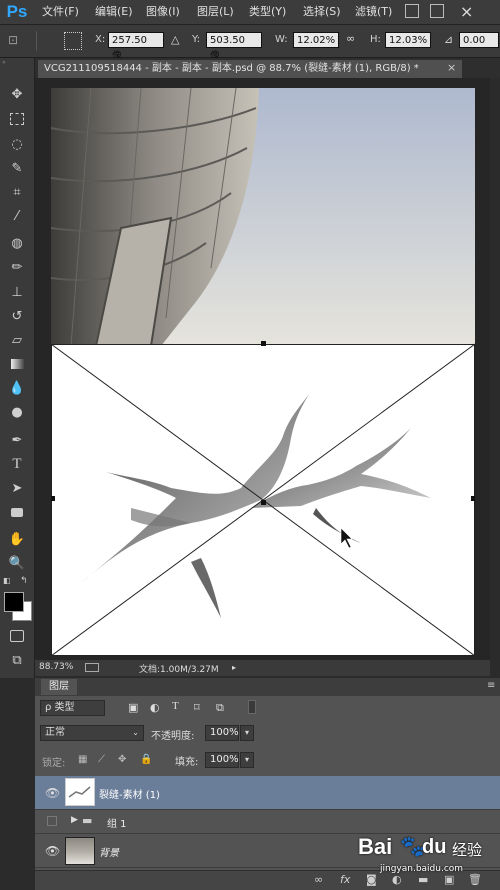 Image resolution: width=500 pixels, height=890 pixels. What do you see at coordinates (434, 847) in the screenshot?
I see `watermark-brand-2: du` at bounding box center [434, 847].